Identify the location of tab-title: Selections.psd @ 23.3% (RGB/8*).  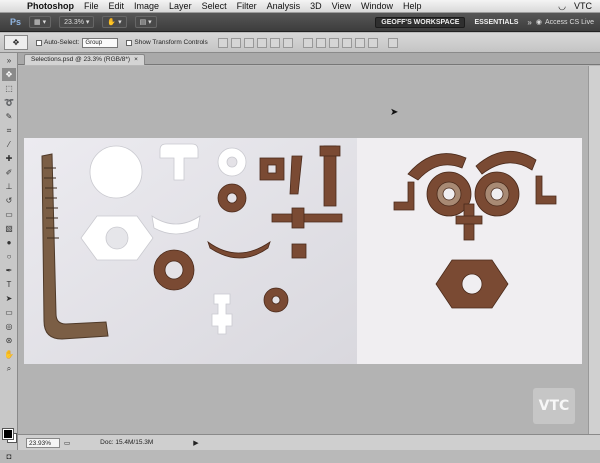
(81, 59).